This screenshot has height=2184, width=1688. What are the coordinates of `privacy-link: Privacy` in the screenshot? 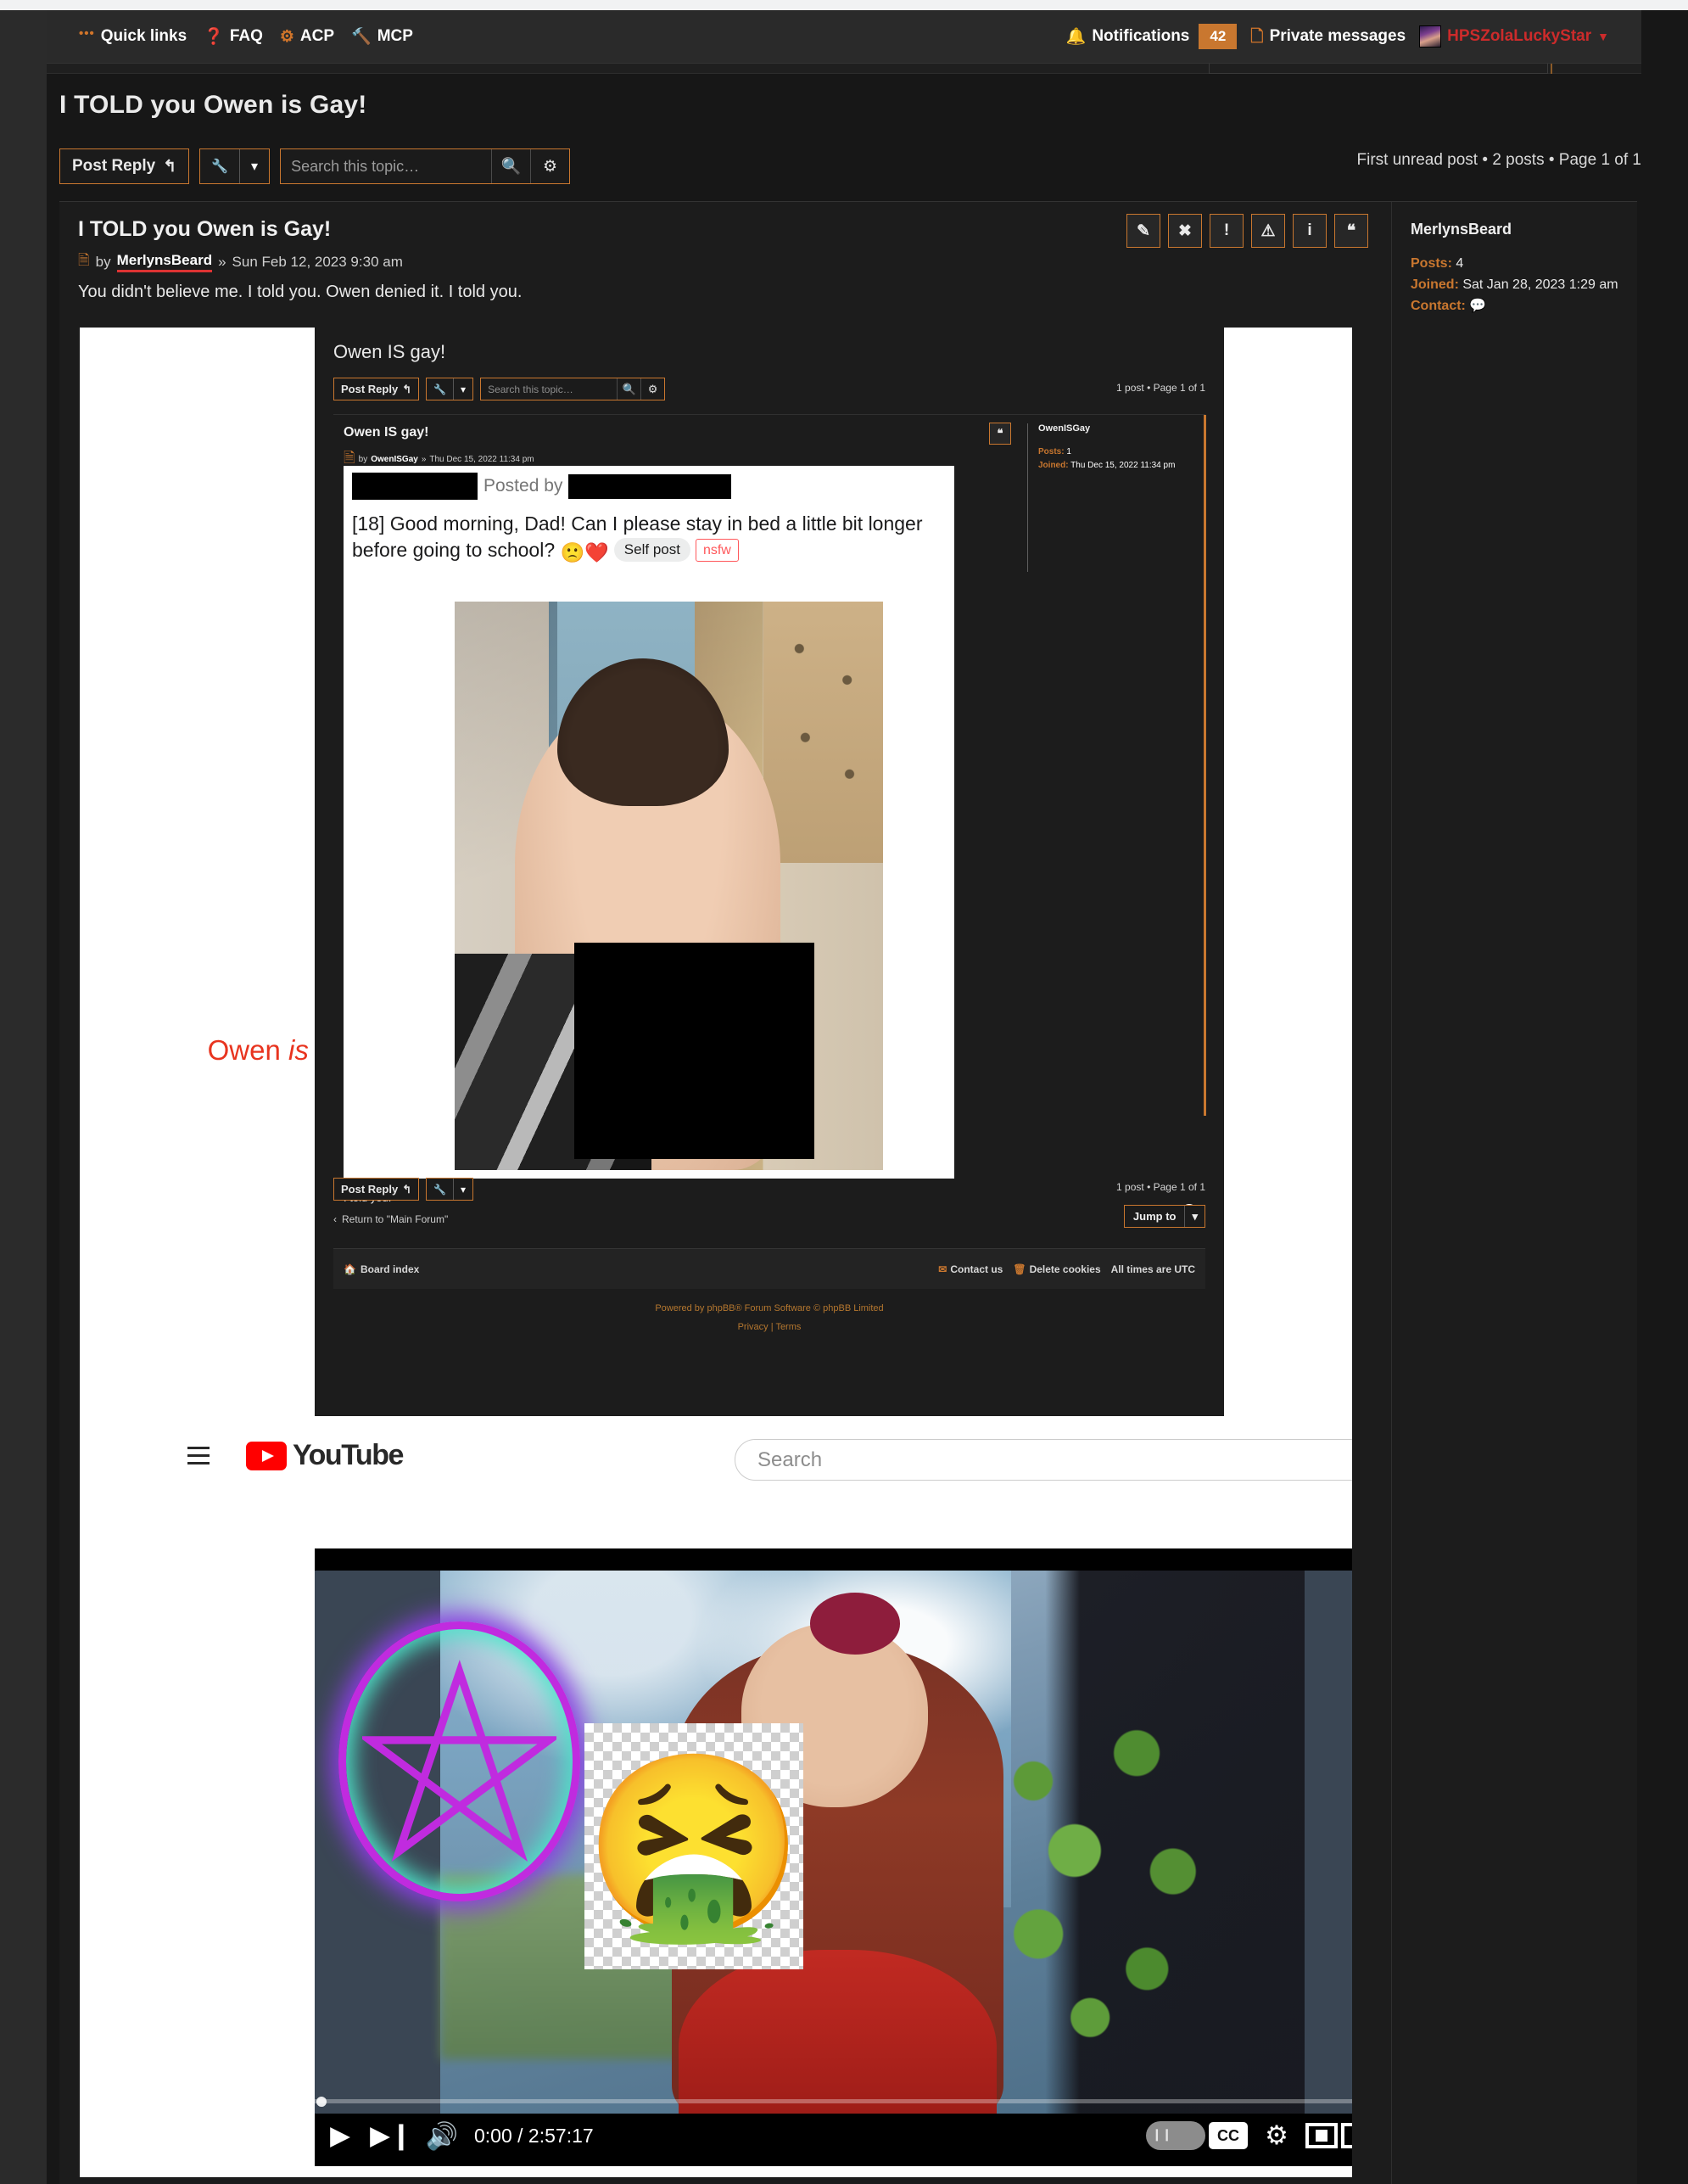 It's located at (753, 1327).